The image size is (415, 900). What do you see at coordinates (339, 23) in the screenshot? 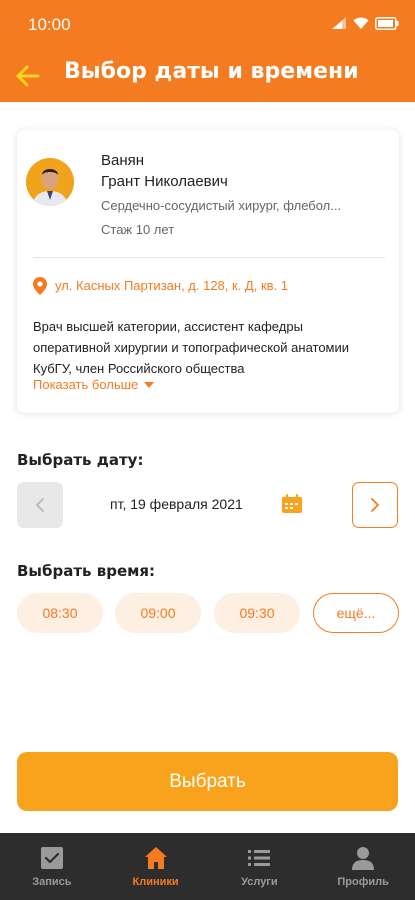
I see `signal-icon` at bounding box center [339, 23].